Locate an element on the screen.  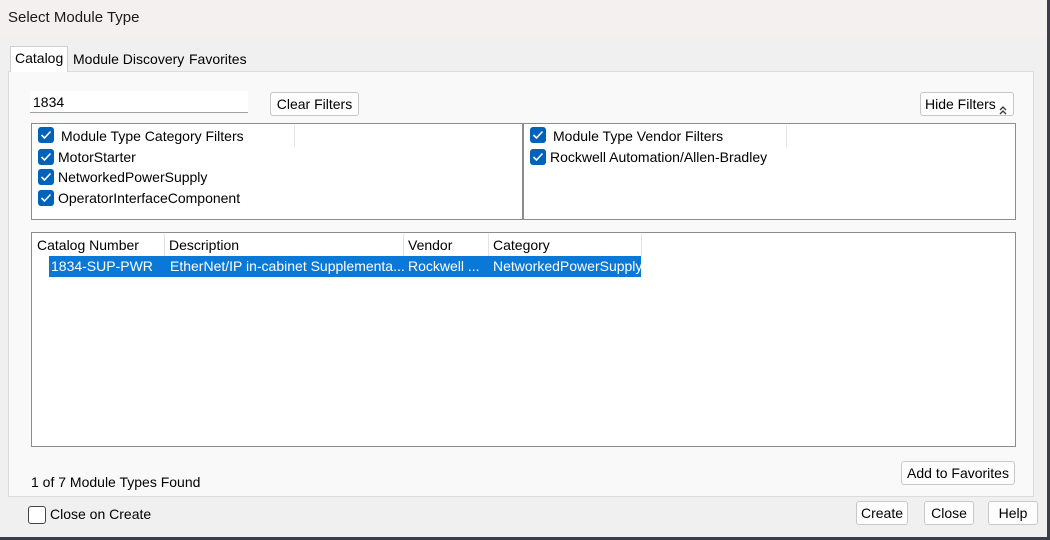
column-header-description: Description is located at coordinates (204, 245).